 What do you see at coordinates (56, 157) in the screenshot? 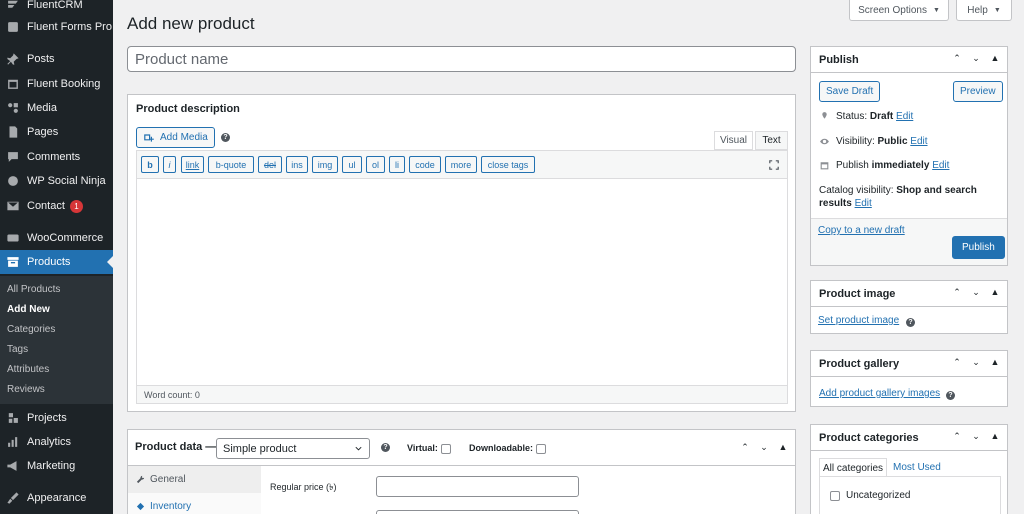
I see `menu-comments: Comments` at bounding box center [56, 157].